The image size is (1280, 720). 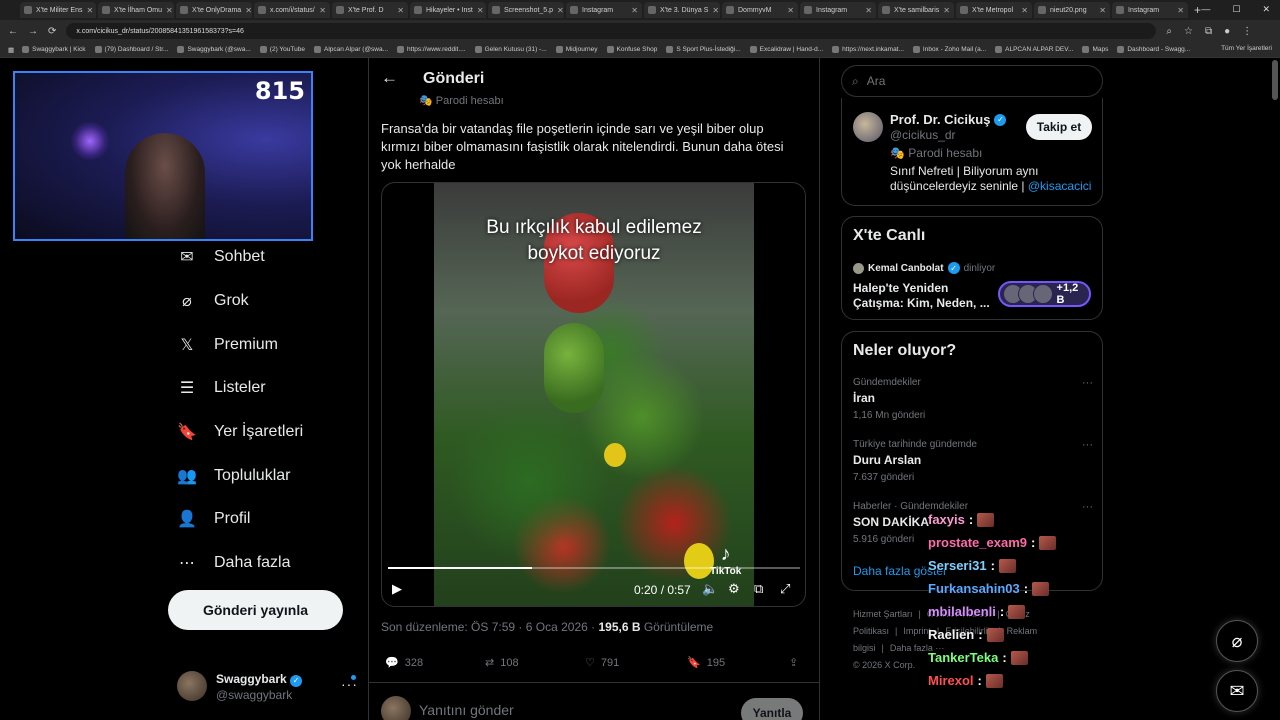 I want to click on bookmark-item: Swaggybark | Kick, so click(x=54, y=49).